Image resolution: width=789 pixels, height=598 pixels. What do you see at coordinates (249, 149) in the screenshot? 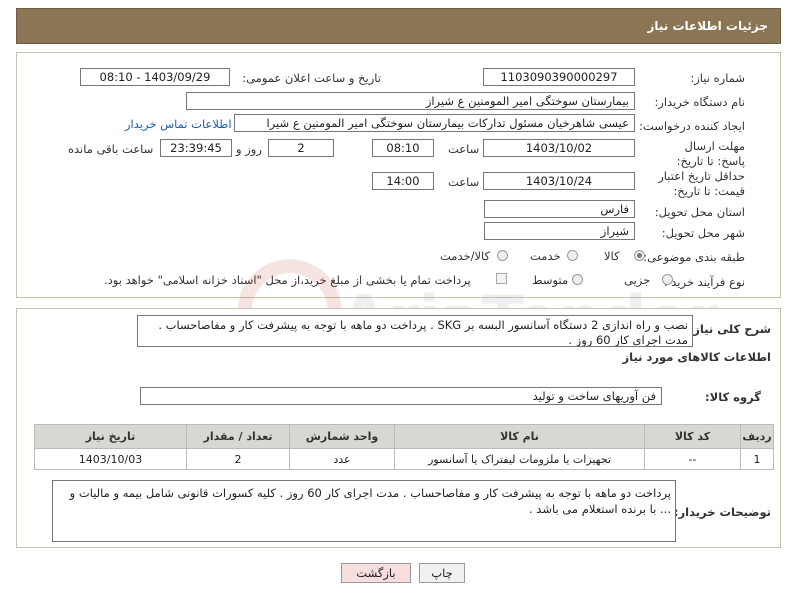
I see `days-label: روز و` at bounding box center [249, 149].